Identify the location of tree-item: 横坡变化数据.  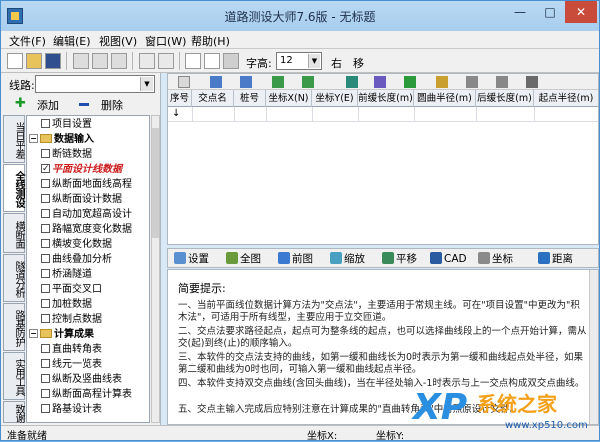
(76, 245).